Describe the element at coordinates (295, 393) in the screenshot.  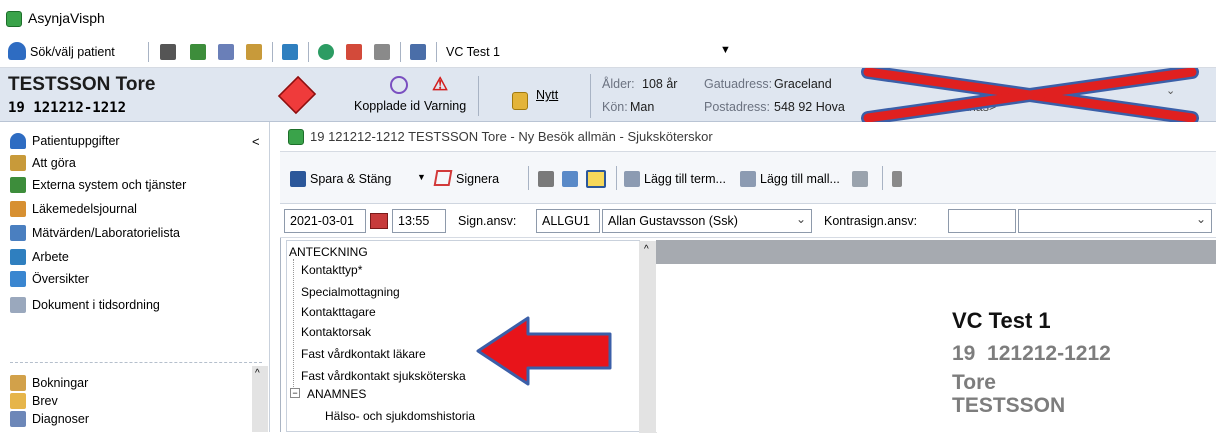
I see `tree-collapse-icon: −` at that location.